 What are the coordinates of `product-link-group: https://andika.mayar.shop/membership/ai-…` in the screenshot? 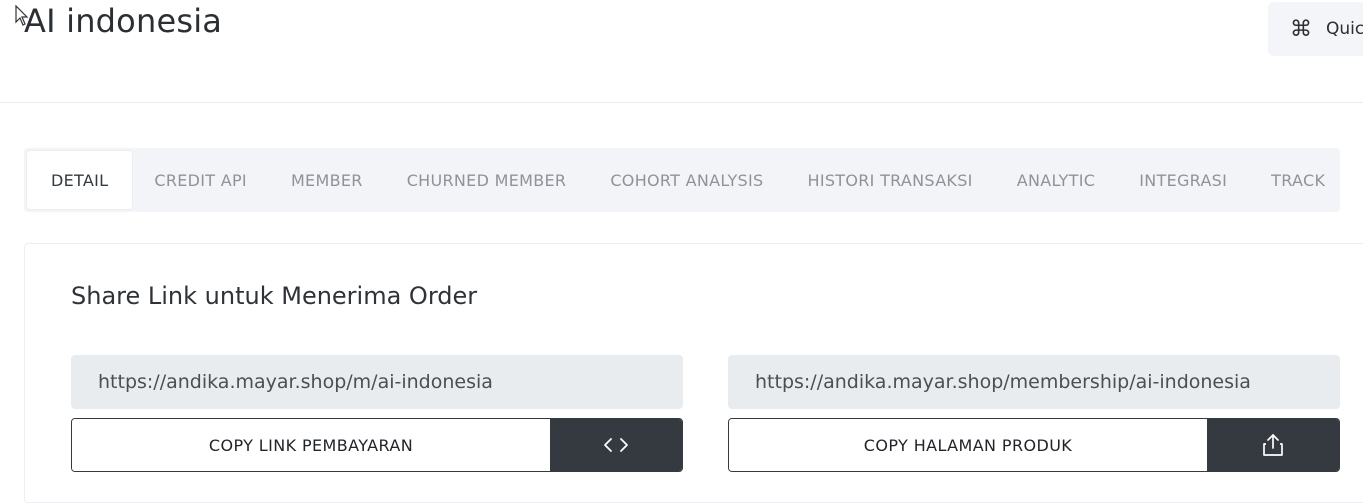 It's located at (1034, 413).